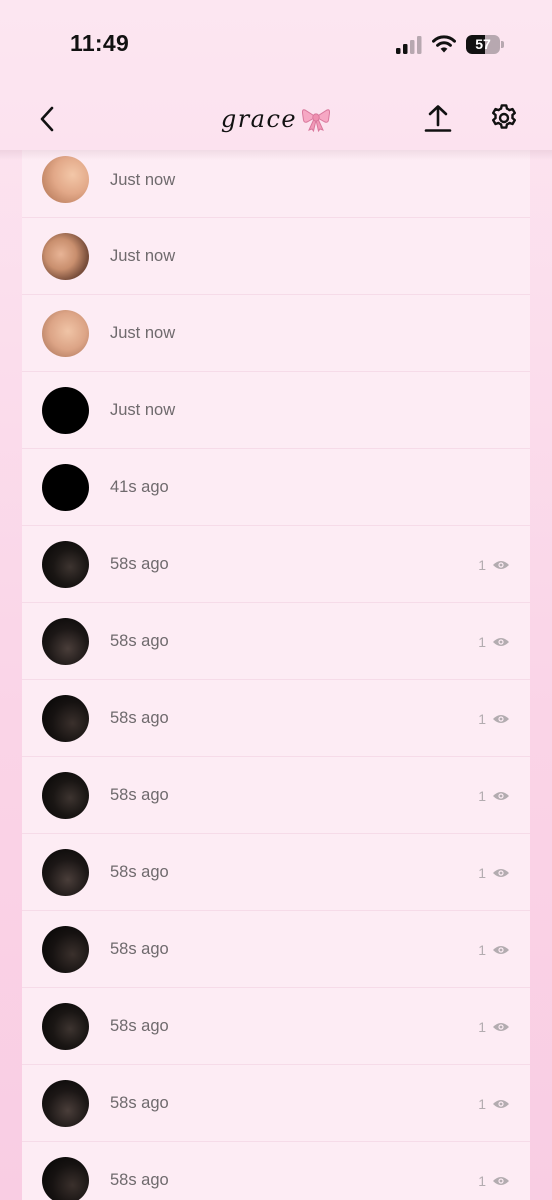 The width and height of the screenshot is (552, 1200). I want to click on upload-icon, so click(438, 118).